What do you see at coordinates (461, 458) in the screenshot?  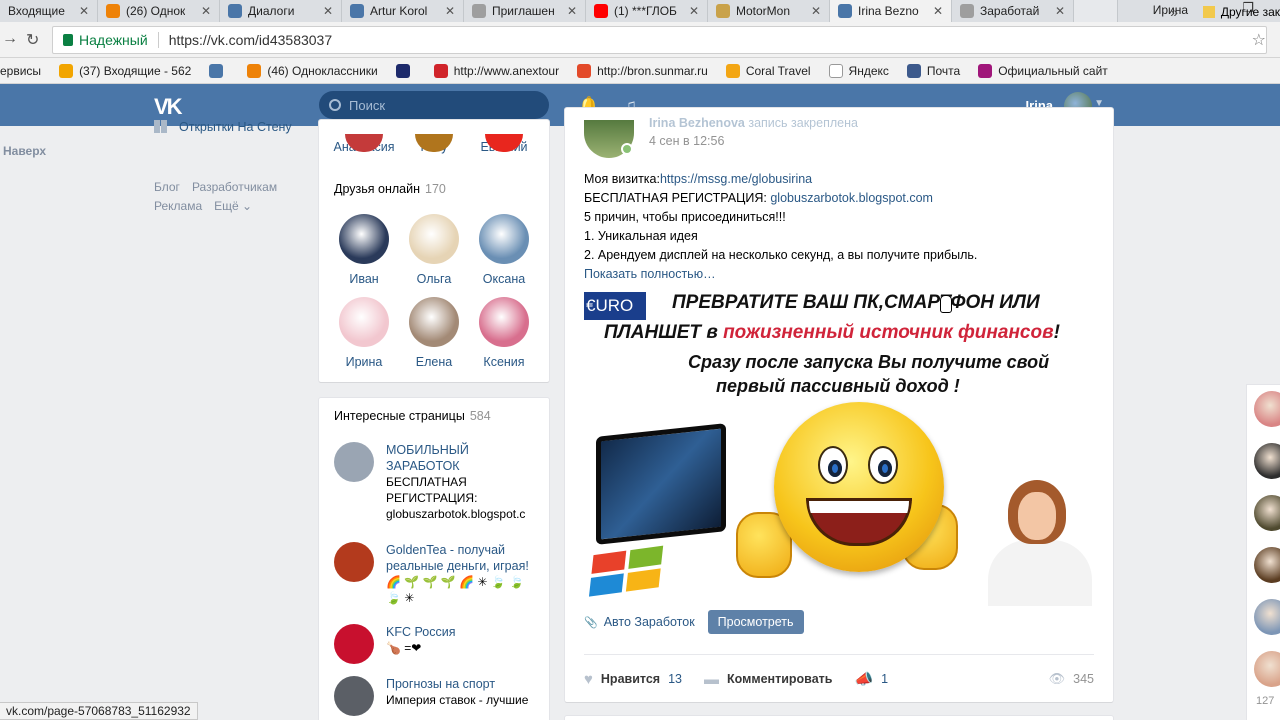 I see `page-title: МОБИЛЬНЫЙ ЗАРАБОТОК` at bounding box center [461, 458].